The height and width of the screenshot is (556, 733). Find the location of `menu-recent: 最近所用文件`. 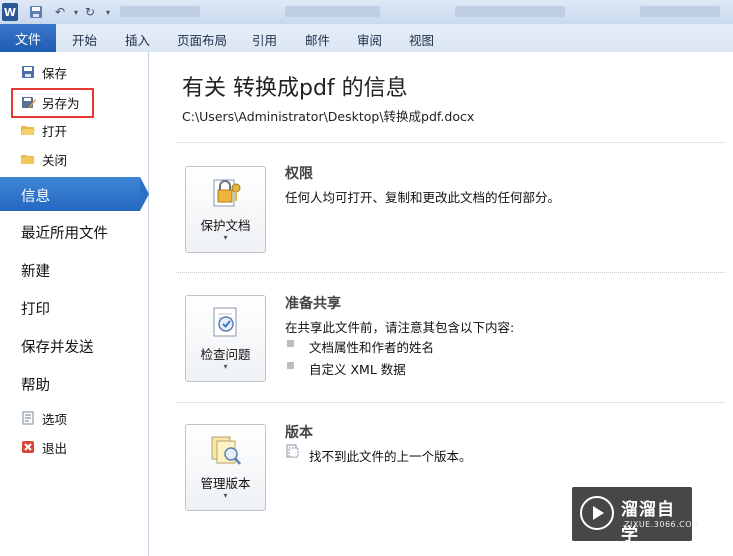

menu-recent: 最近所用文件 is located at coordinates (64, 232).